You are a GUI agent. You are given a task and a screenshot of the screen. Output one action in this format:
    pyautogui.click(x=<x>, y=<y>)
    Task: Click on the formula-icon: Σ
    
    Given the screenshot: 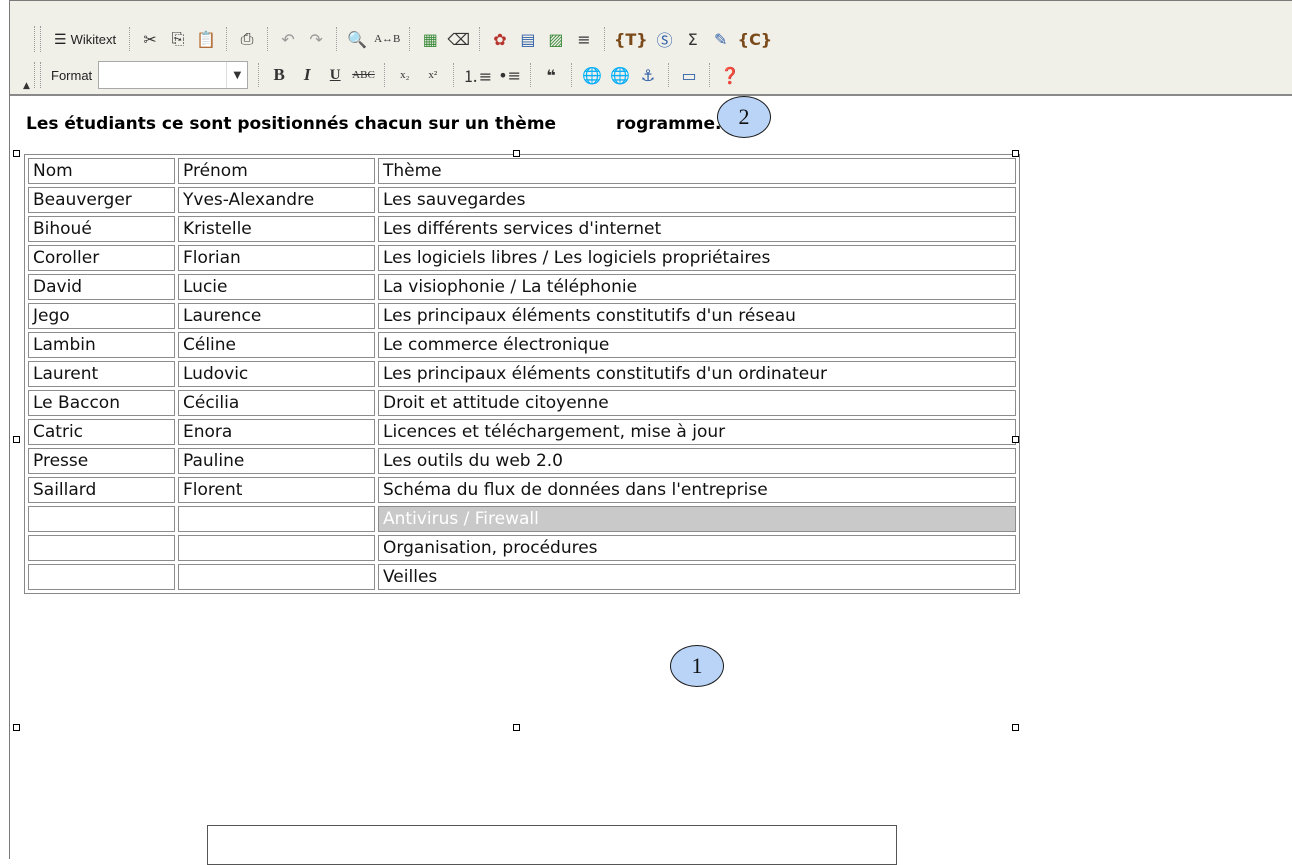 What is the action you would take?
    pyautogui.click(x=693, y=39)
    